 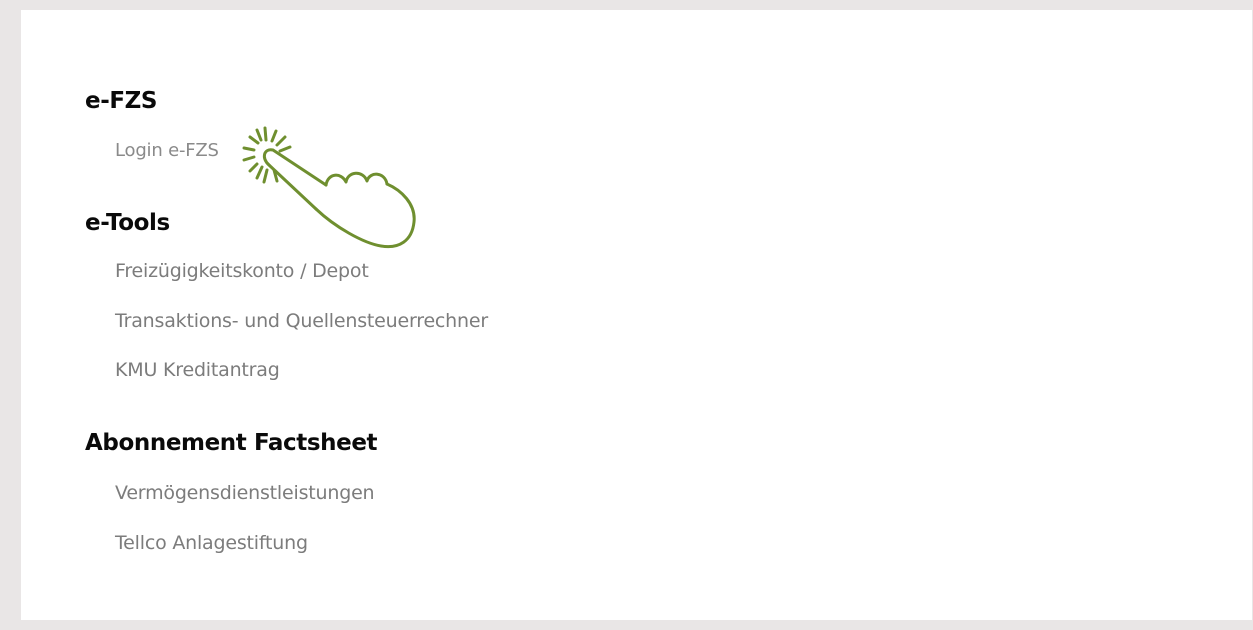 I want to click on link-kmu-kreditantrag: KMU Kreditantrag, so click(x=197, y=370).